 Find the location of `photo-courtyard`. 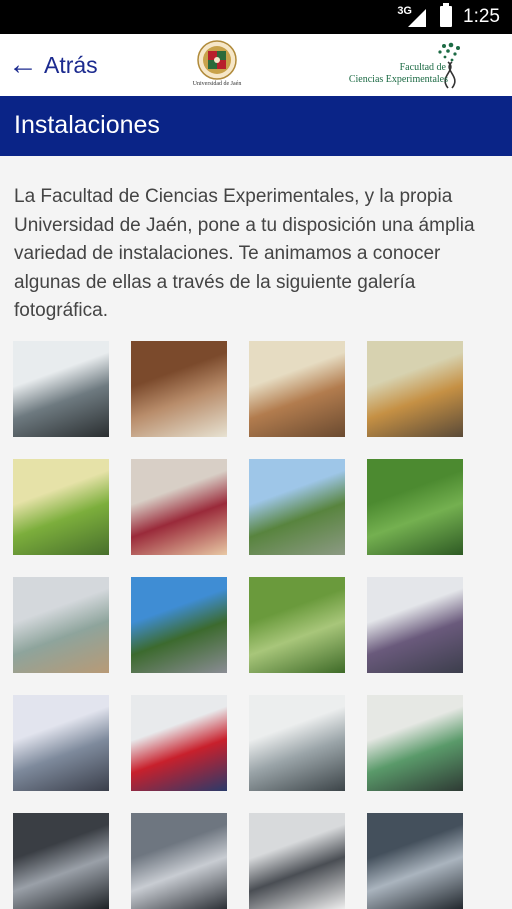

photo-courtyard is located at coordinates (179, 625).